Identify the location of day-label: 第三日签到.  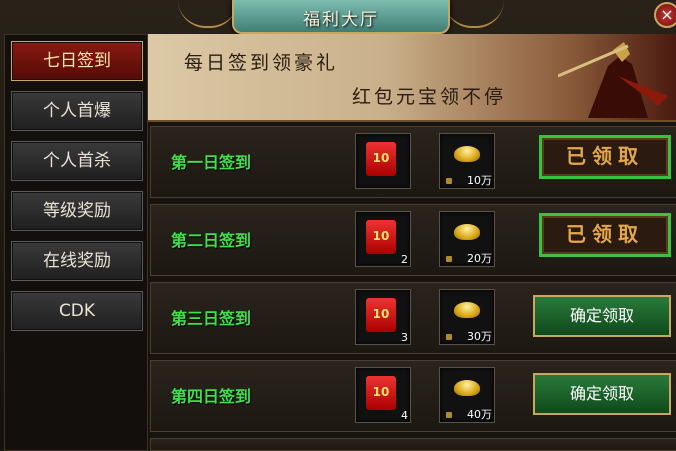
(211, 318).